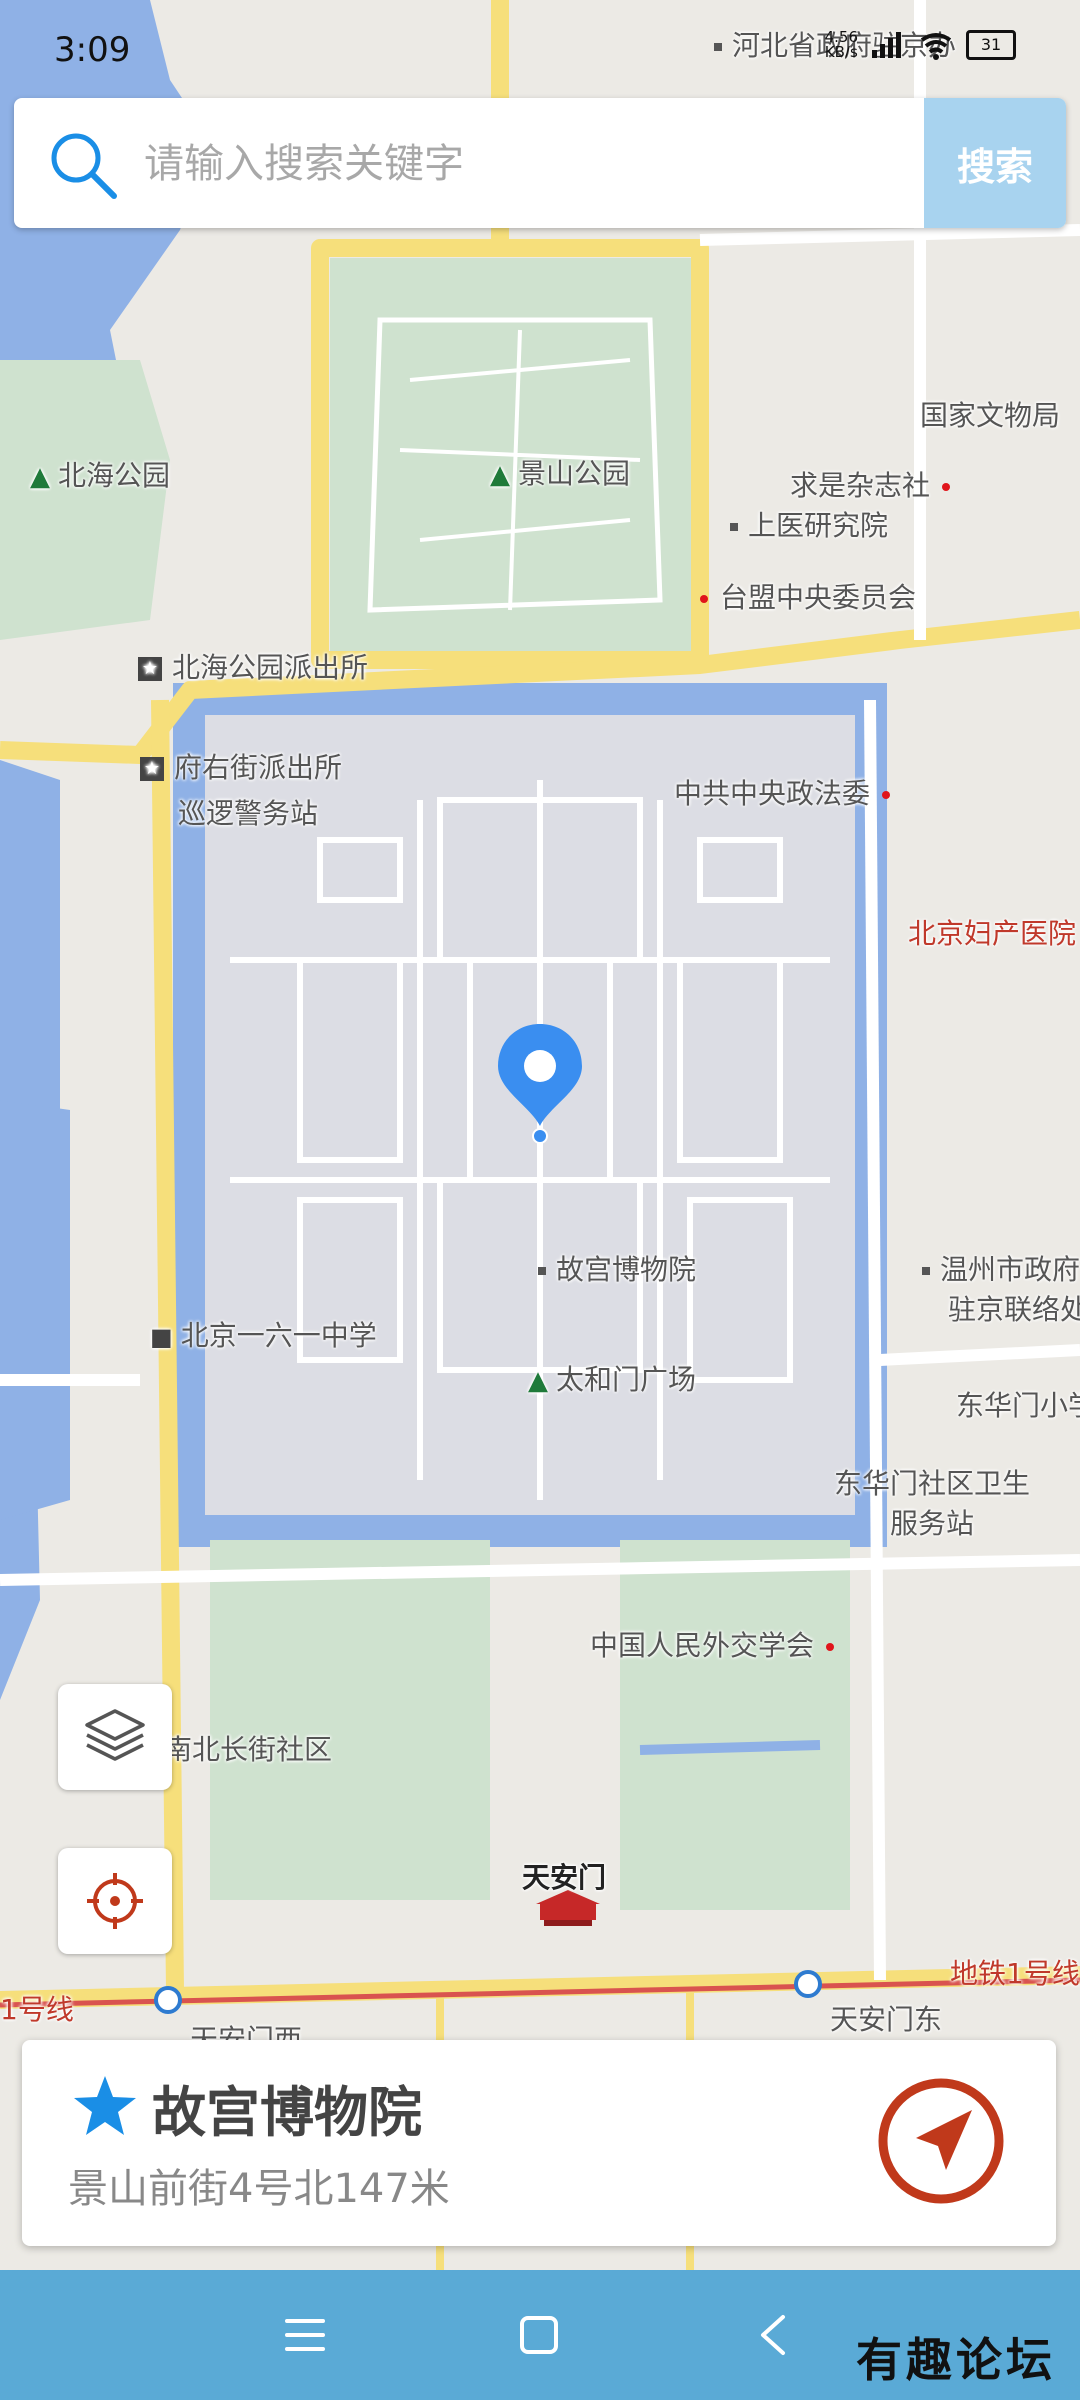  Describe the element at coordinates (37, 2008) in the screenshot. I see `map-label-subway-line1-left: 1号线` at that location.